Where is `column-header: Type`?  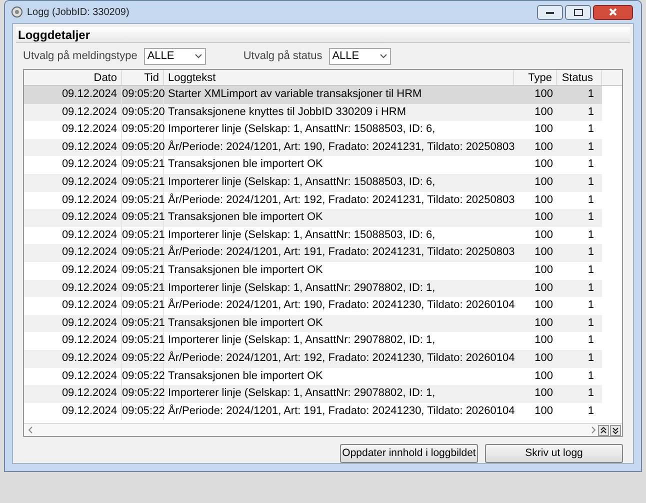 column-header: Type is located at coordinates (535, 77).